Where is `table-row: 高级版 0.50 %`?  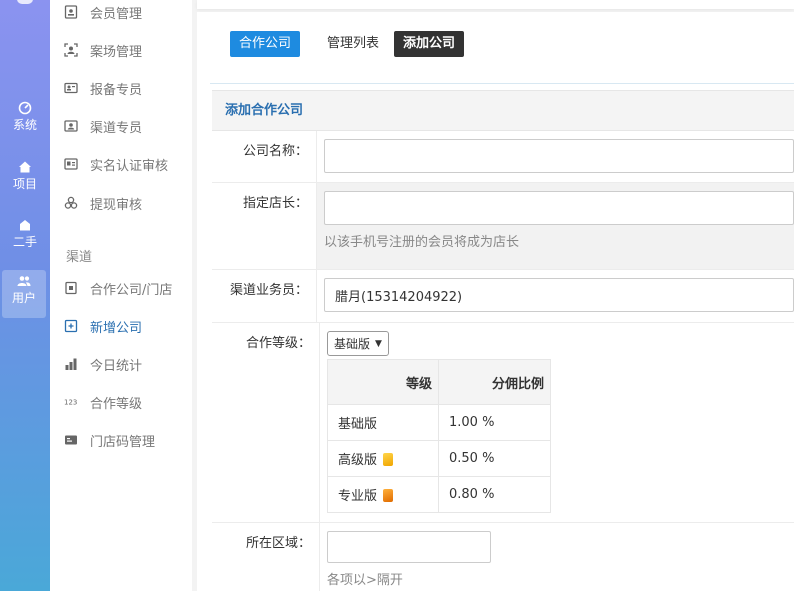 table-row: 高级版 0.50 % is located at coordinates (439, 458).